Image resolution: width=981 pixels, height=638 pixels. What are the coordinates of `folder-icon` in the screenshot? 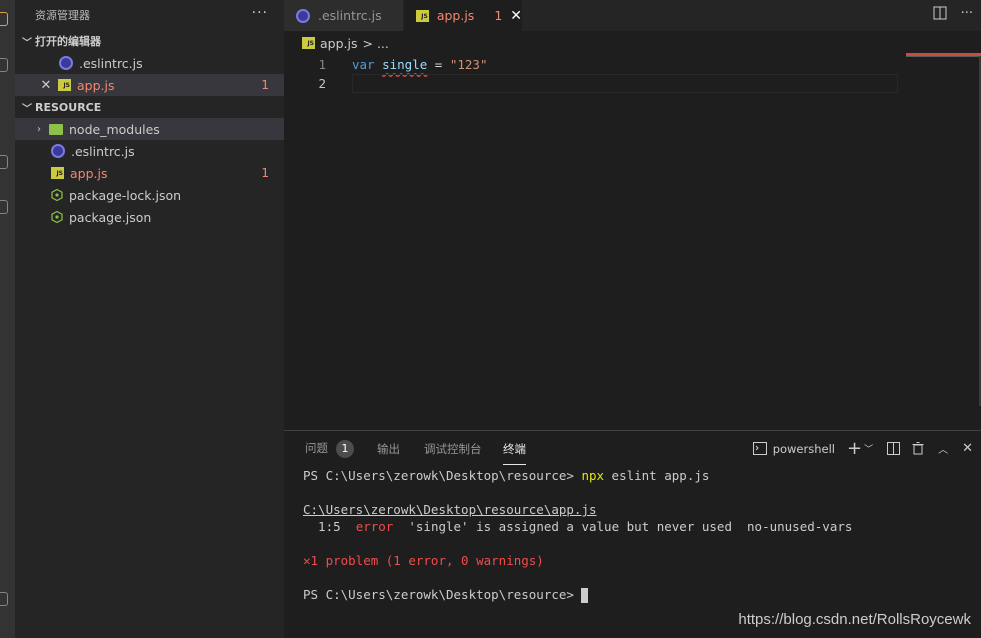 It's located at (56, 129).